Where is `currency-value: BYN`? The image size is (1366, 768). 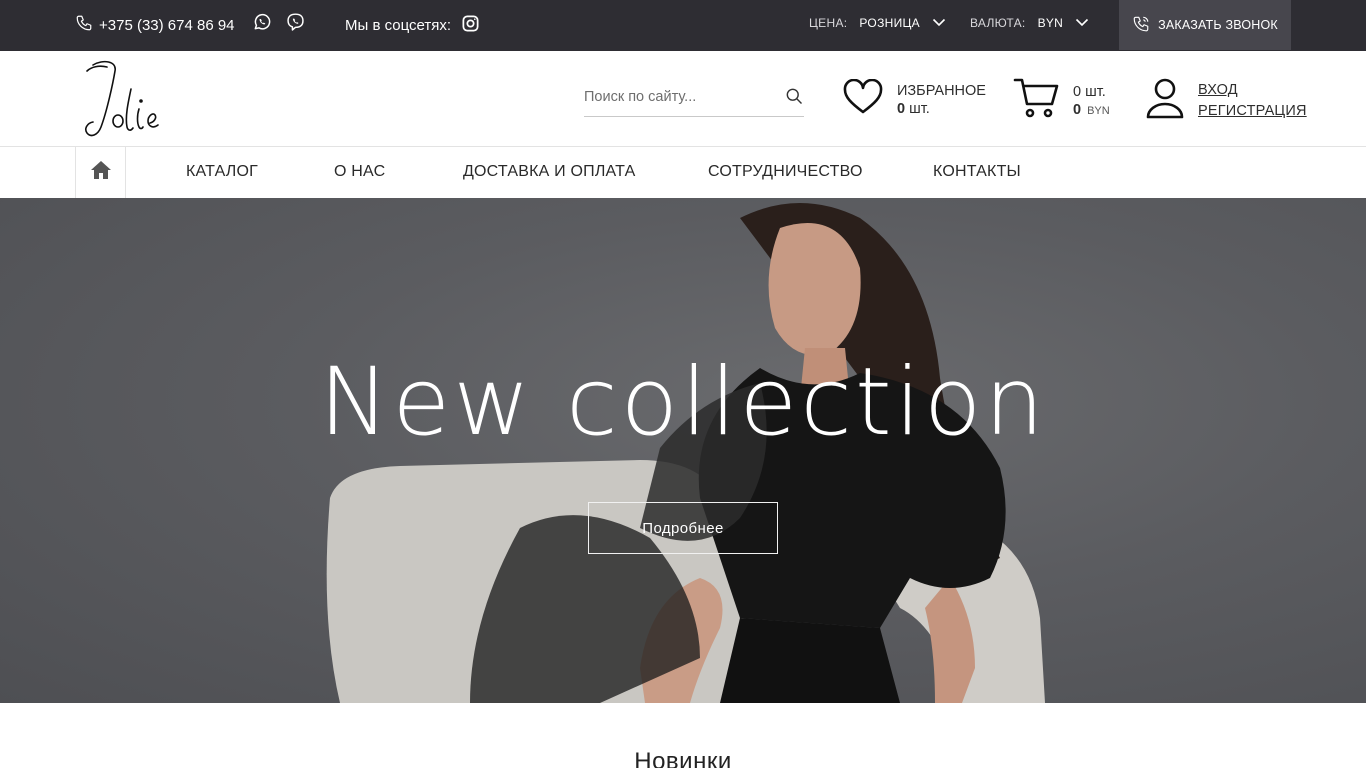
currency-value: BYN is located at coordinates (1051, 23).